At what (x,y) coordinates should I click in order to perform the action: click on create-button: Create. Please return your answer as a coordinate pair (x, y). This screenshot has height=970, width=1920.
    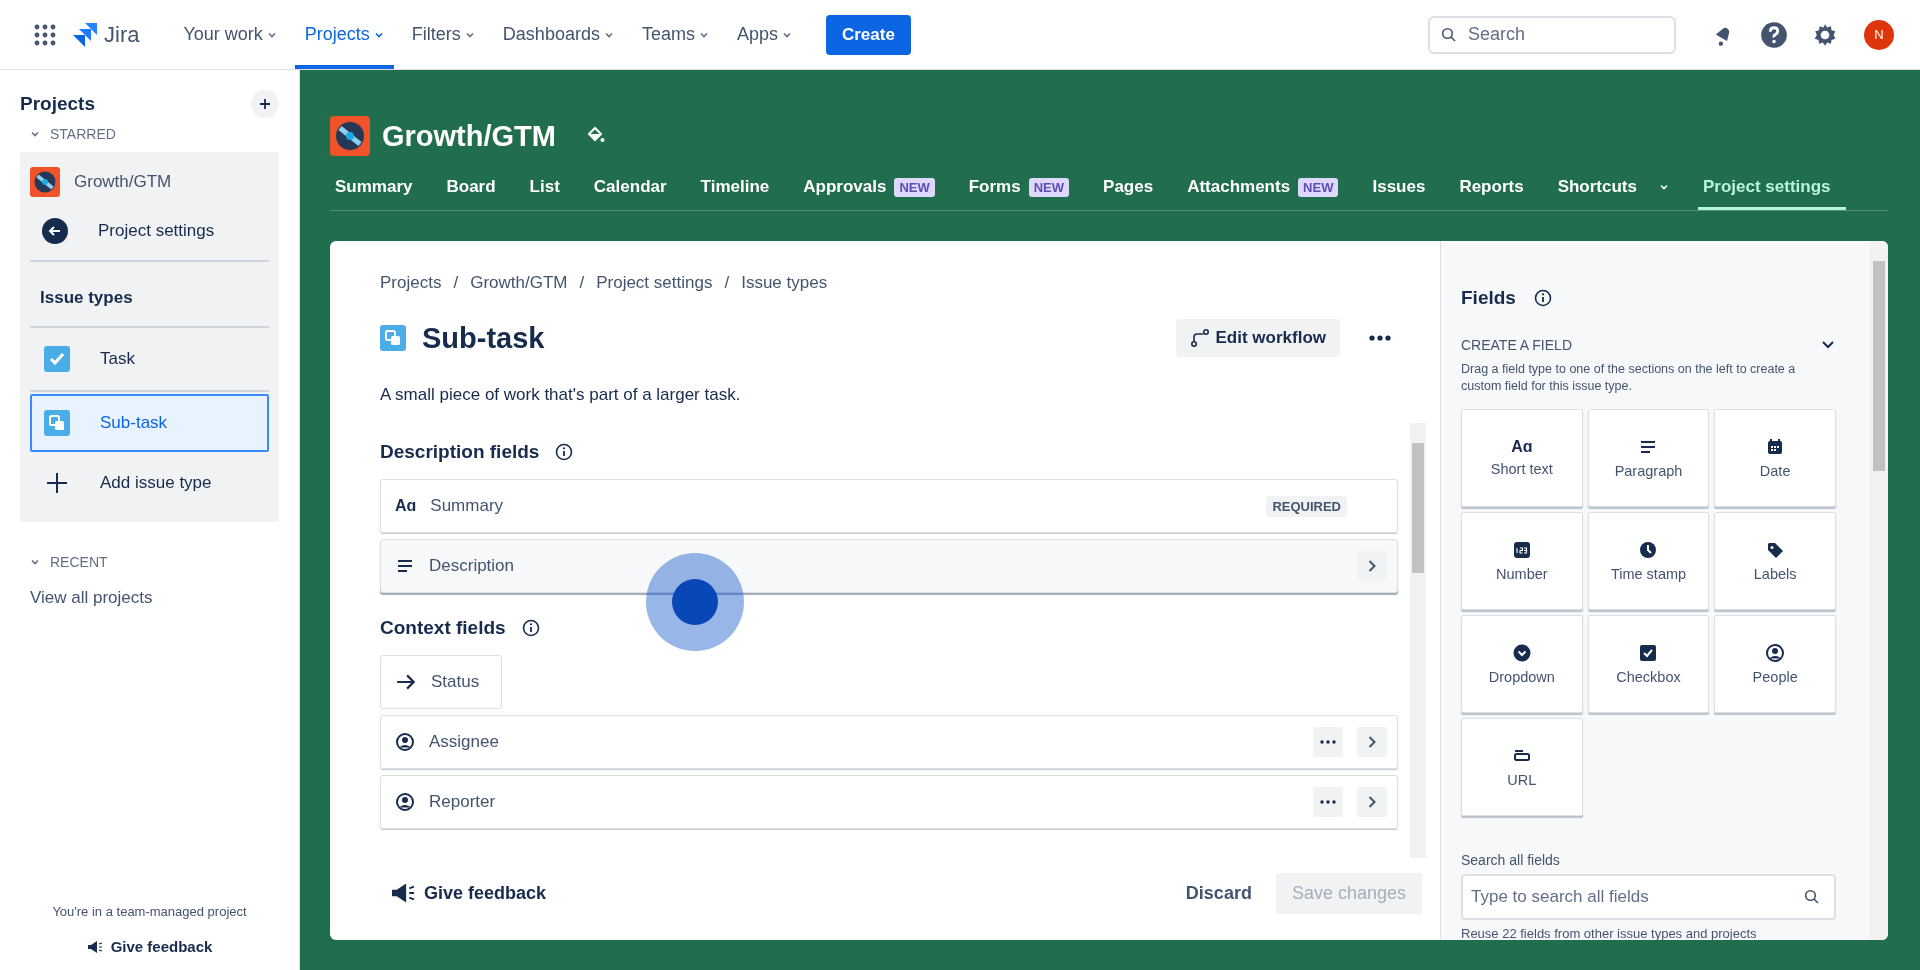
    Looking at the image, I should click on (868, 34).